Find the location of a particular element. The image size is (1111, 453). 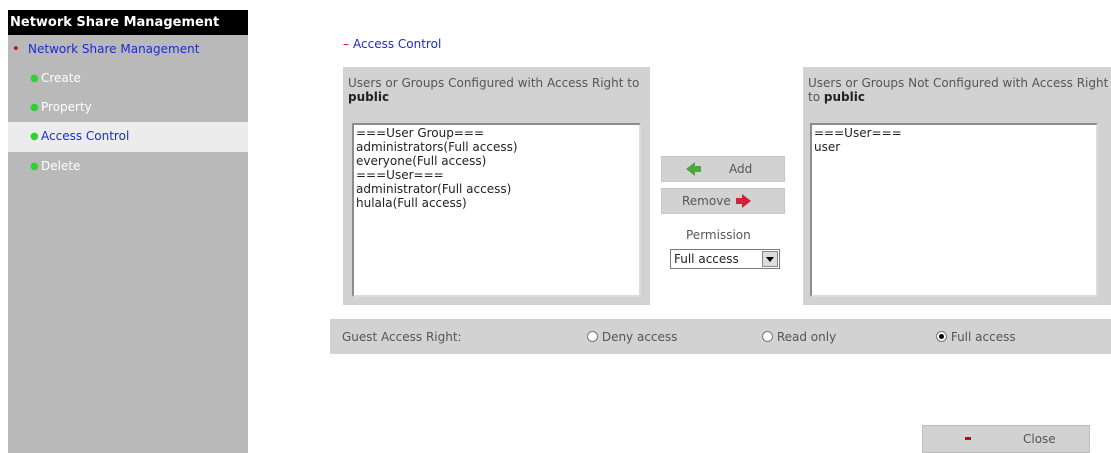

radio-circle-selected is located at coordinates (941, 336).